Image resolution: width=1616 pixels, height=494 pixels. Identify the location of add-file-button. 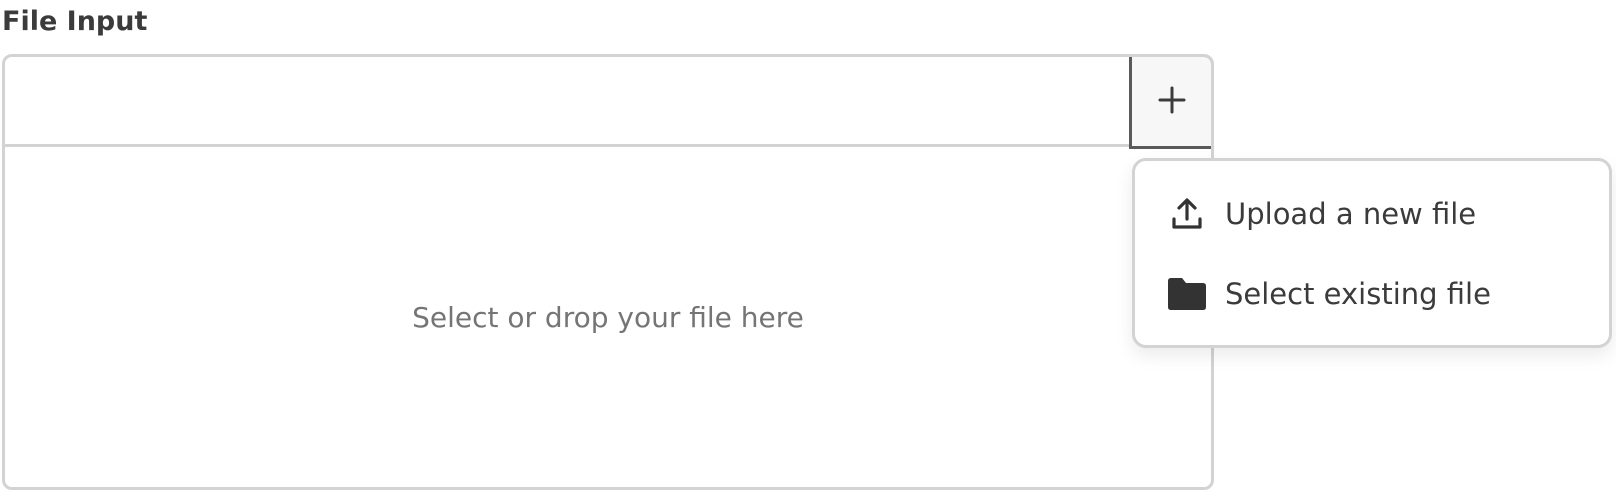
(1170, 103).